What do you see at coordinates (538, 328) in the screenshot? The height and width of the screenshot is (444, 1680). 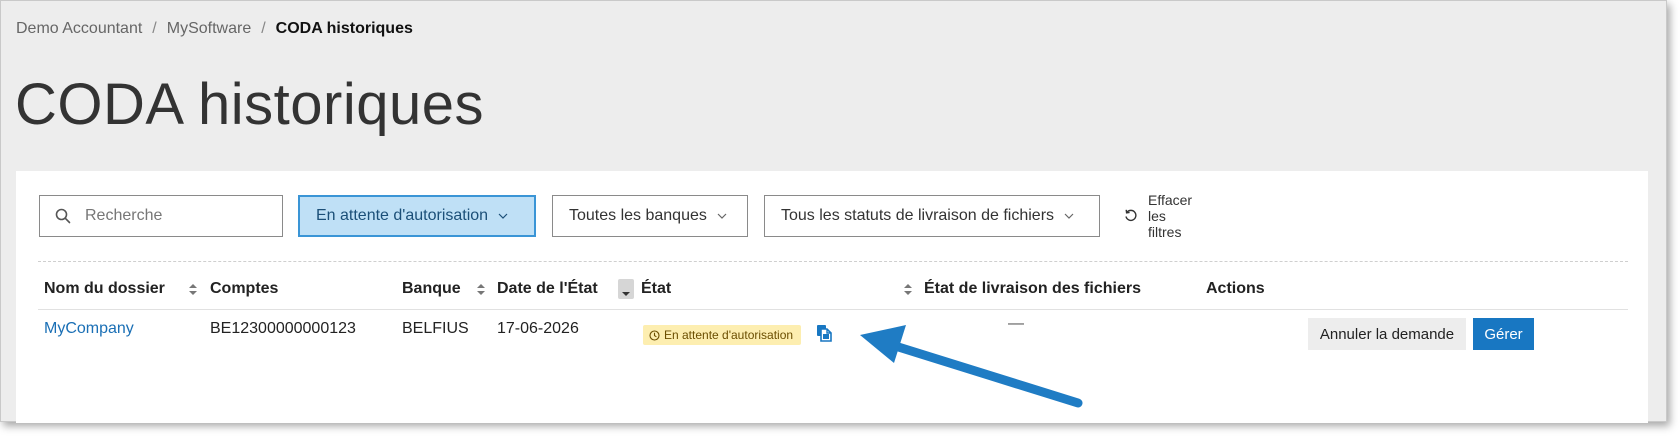 I see `cell-date: 17-06-2026` at bounding box center [538, 328].